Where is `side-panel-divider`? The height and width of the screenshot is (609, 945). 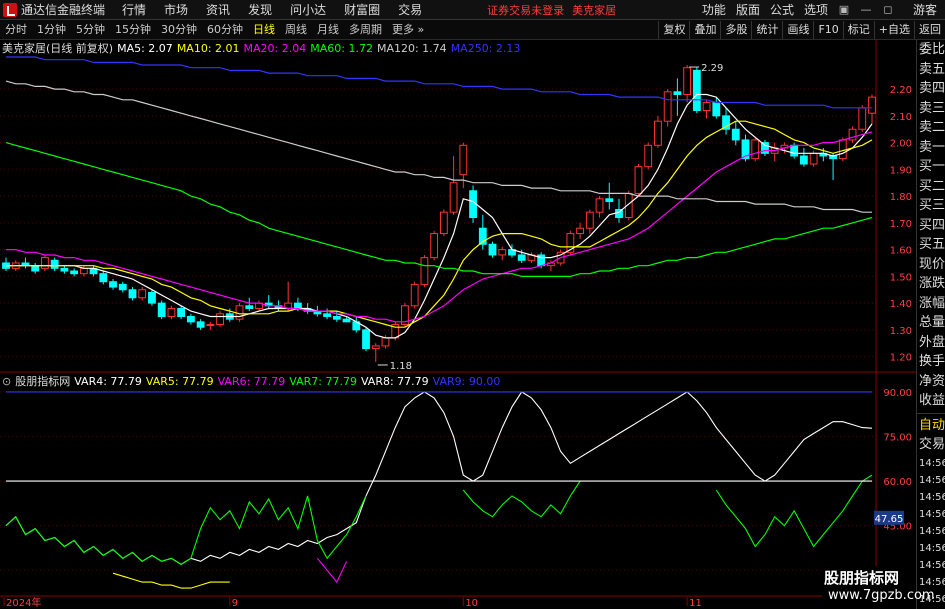
side-panel-divider is located at coordinates (931, 413).